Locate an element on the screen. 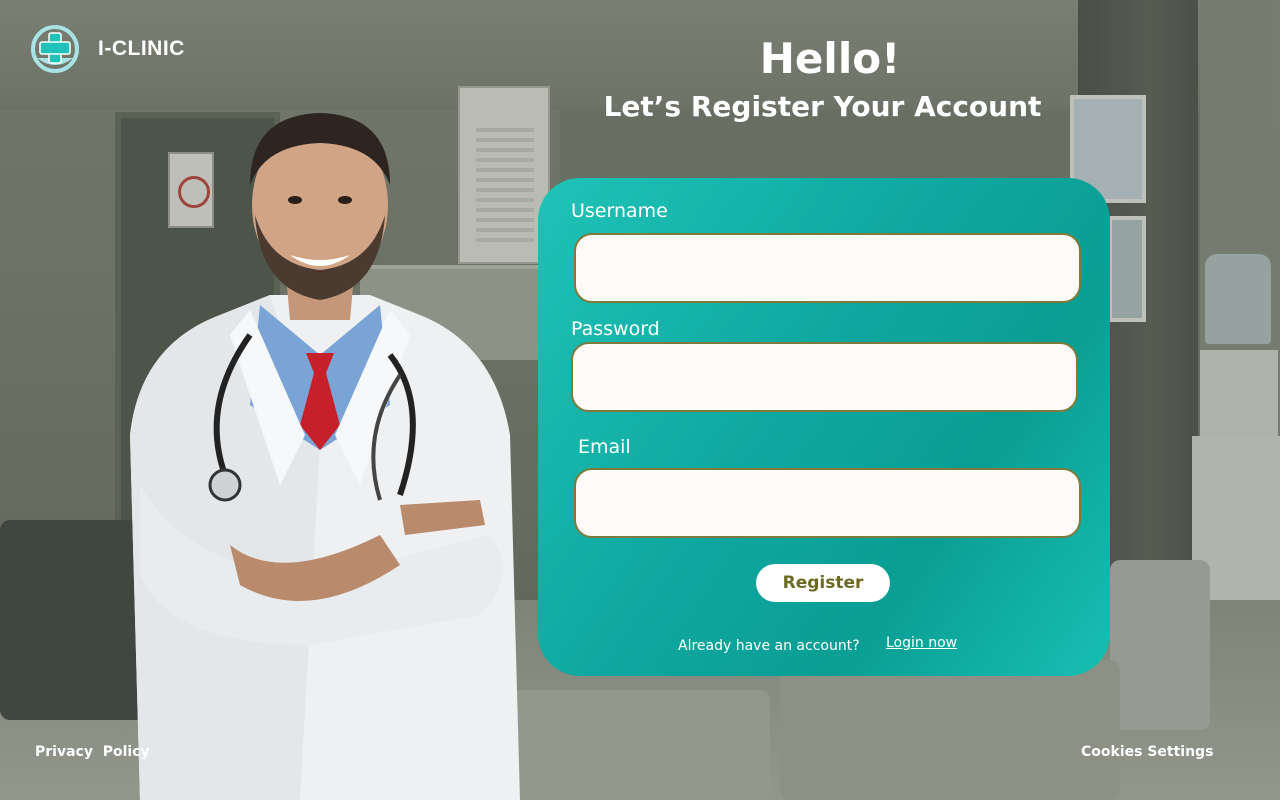 The width and height of the screenshot is (1280, 800). password-input is located at coordinates (824, 377).